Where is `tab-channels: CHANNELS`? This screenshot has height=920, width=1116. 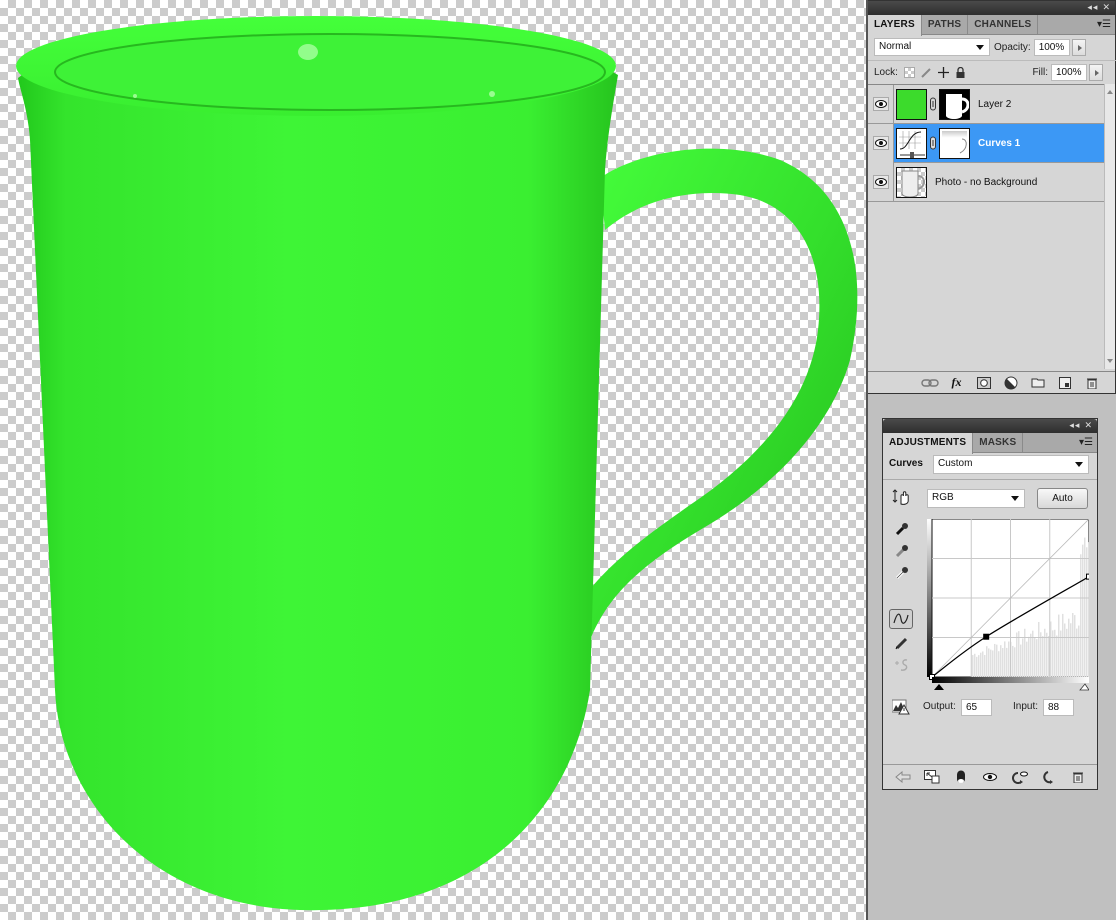
tab-channels: CHANNELS is located at coordinates (1003, 24).